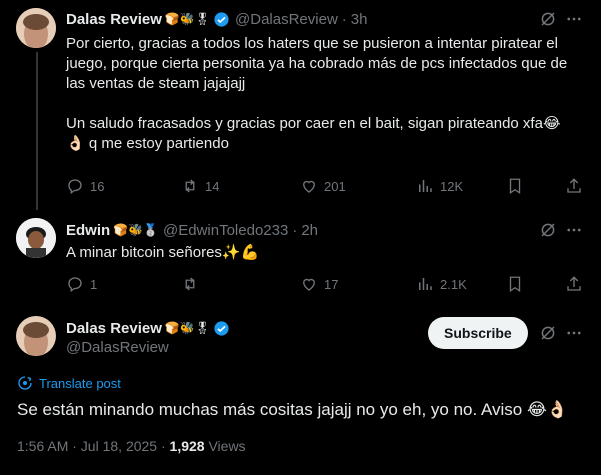 The width and height of the screenshot is (601, 475). I want to click on thread-line, so click(37, 131).